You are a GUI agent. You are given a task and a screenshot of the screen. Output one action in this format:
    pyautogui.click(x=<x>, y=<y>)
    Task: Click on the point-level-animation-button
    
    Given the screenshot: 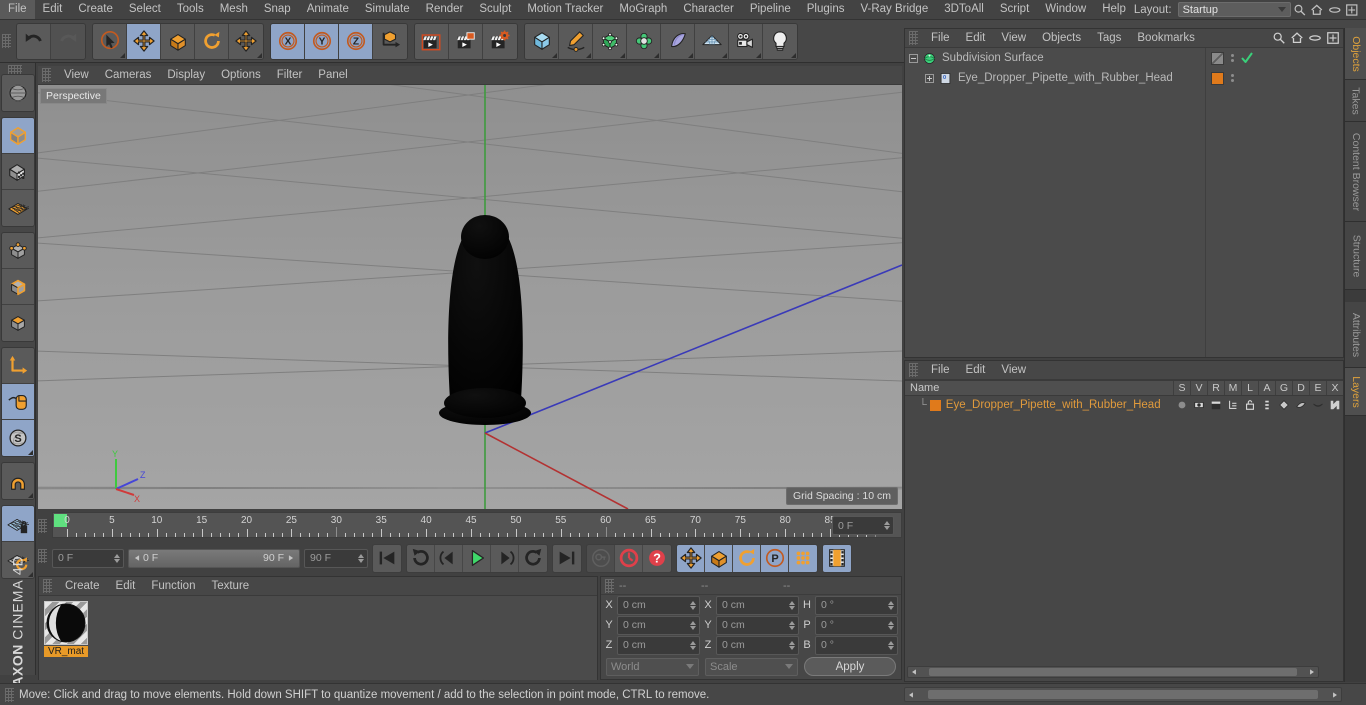 What is the action you would take?
    pyautogui.click(x=803, y=558)
    